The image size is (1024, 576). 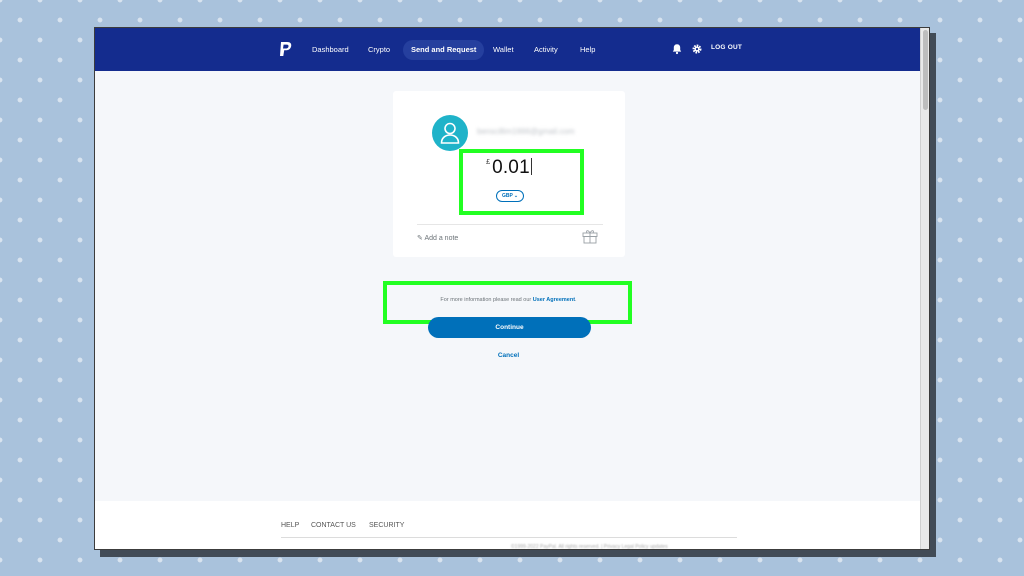 I want to click on pencil-icon: ✎, so click(x=420, y=238).